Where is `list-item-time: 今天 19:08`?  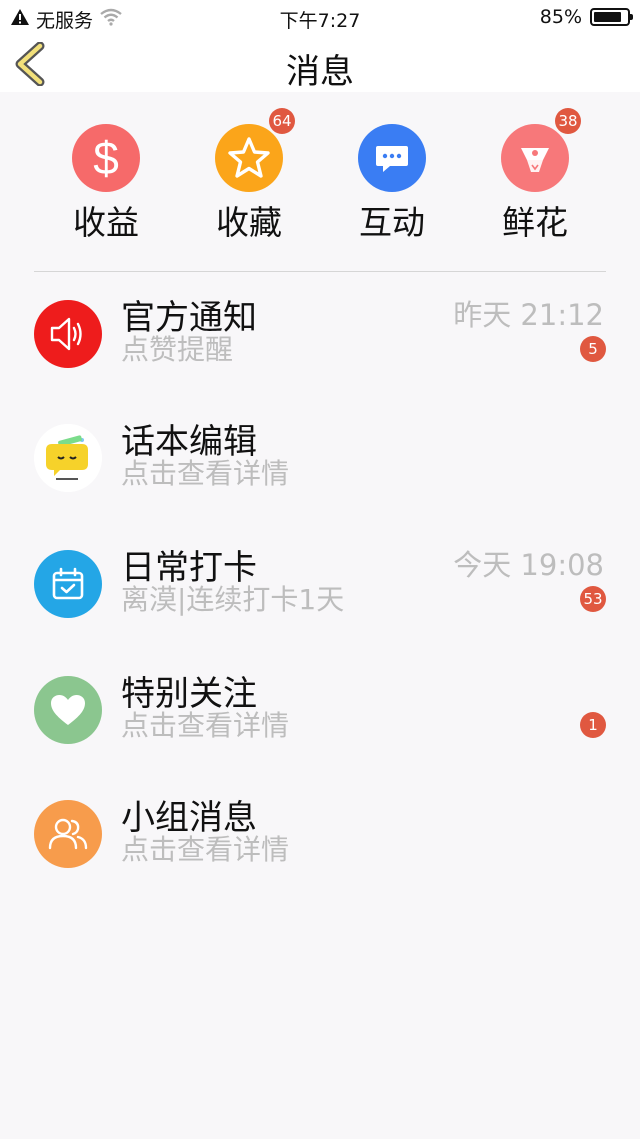
list-item-time: 今天 19:08 is located at coordinates (528, 565).